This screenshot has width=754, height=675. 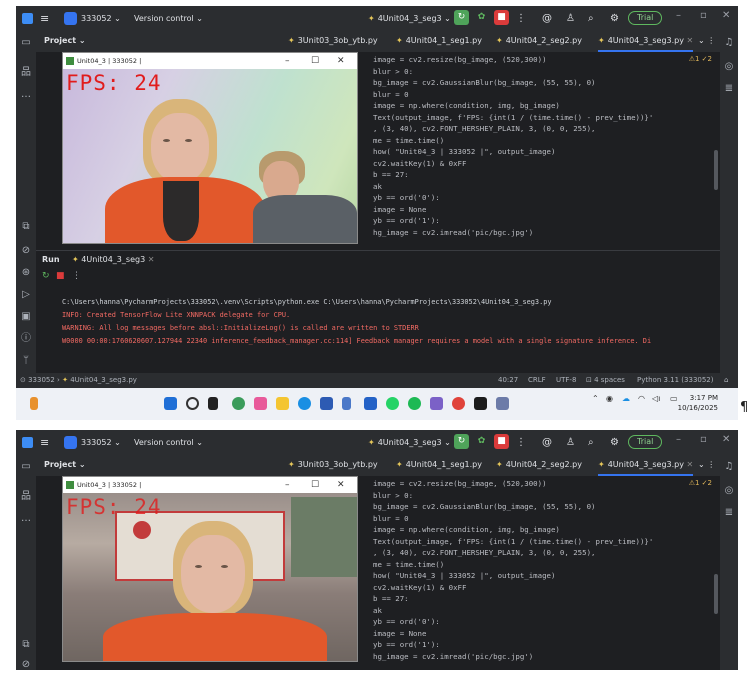 What do you see at coordinates (392, 403) in the screenshot?
I see `whatsapp-icon` at bounding box center [392, 403].